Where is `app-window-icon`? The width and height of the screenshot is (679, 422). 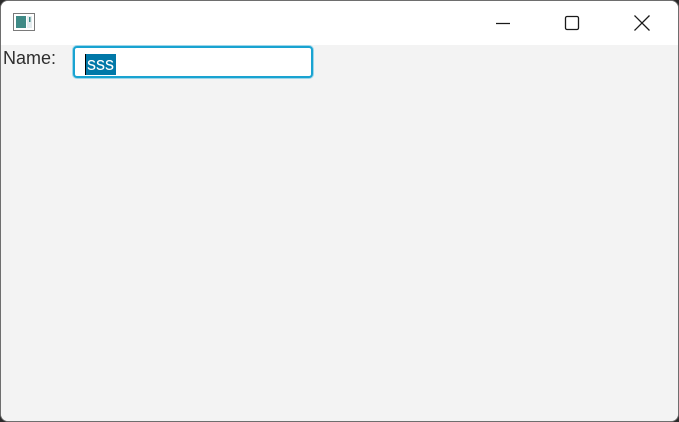 app-window-icon is located at coordinates (24, 22).